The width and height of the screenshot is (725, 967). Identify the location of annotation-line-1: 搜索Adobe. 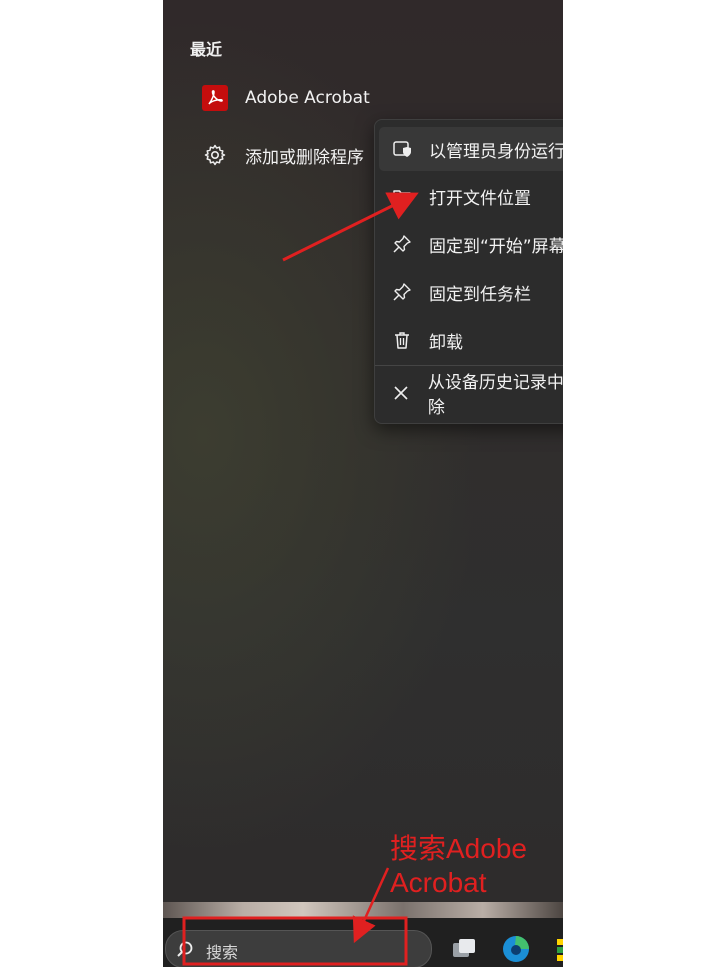
(458, 848).